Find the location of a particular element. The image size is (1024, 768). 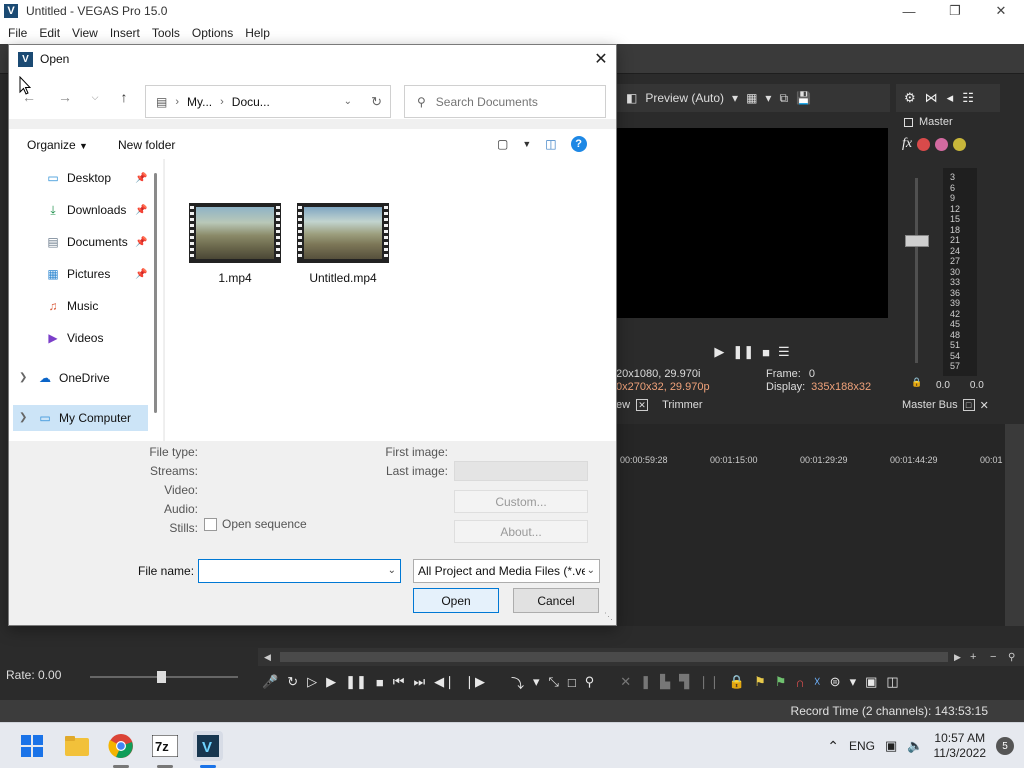

up-arrow-icon: ↑ is located at coordinates (124, 97).